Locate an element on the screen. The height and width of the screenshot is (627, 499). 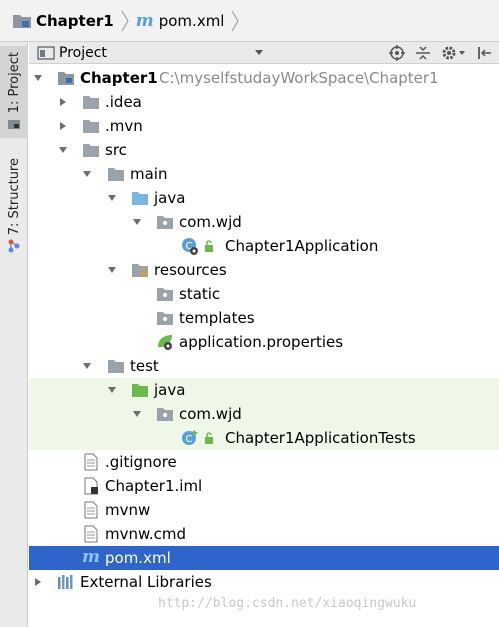
breadcrumb-chapter1: Chapter1 is located at coordinates (63, 21).